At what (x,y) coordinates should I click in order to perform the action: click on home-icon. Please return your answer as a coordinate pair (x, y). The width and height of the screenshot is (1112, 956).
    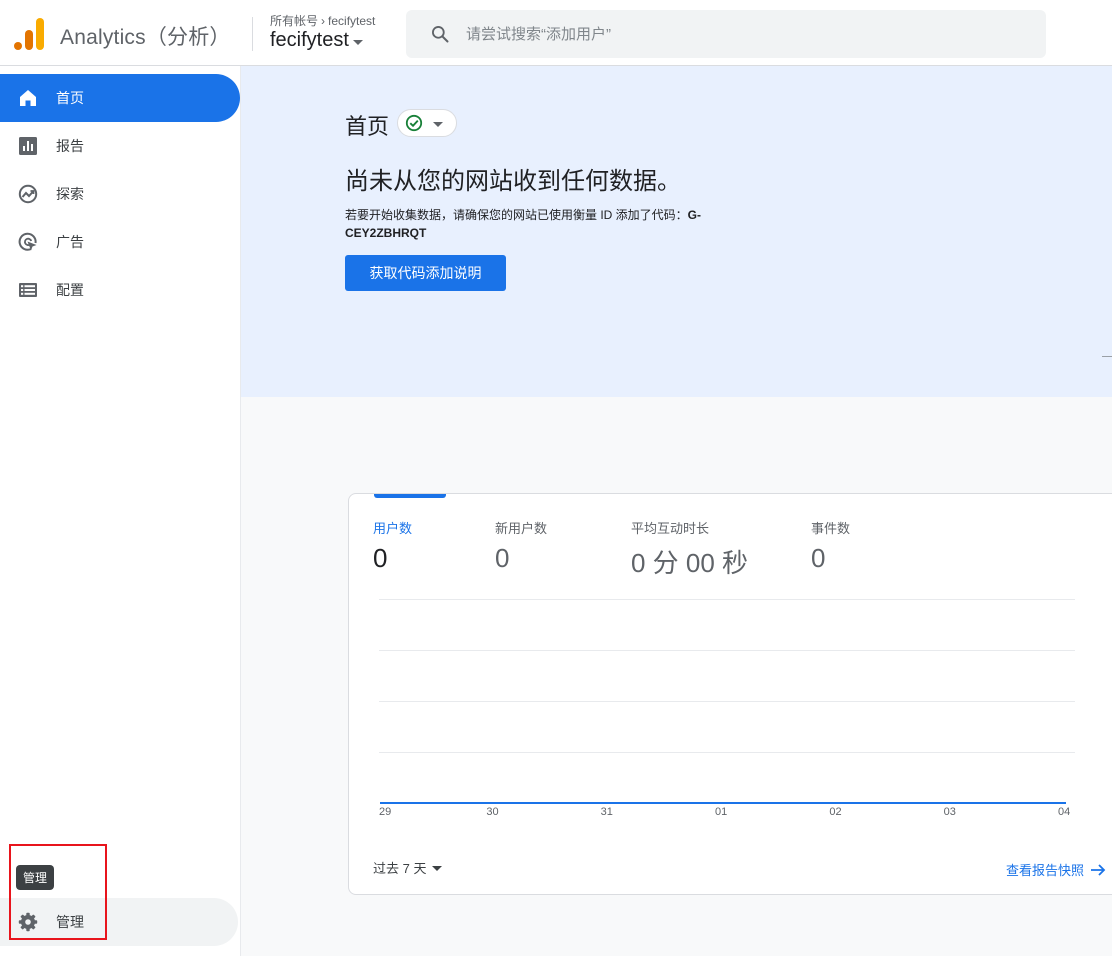
    Looking at the image, I should click on (28, 98).